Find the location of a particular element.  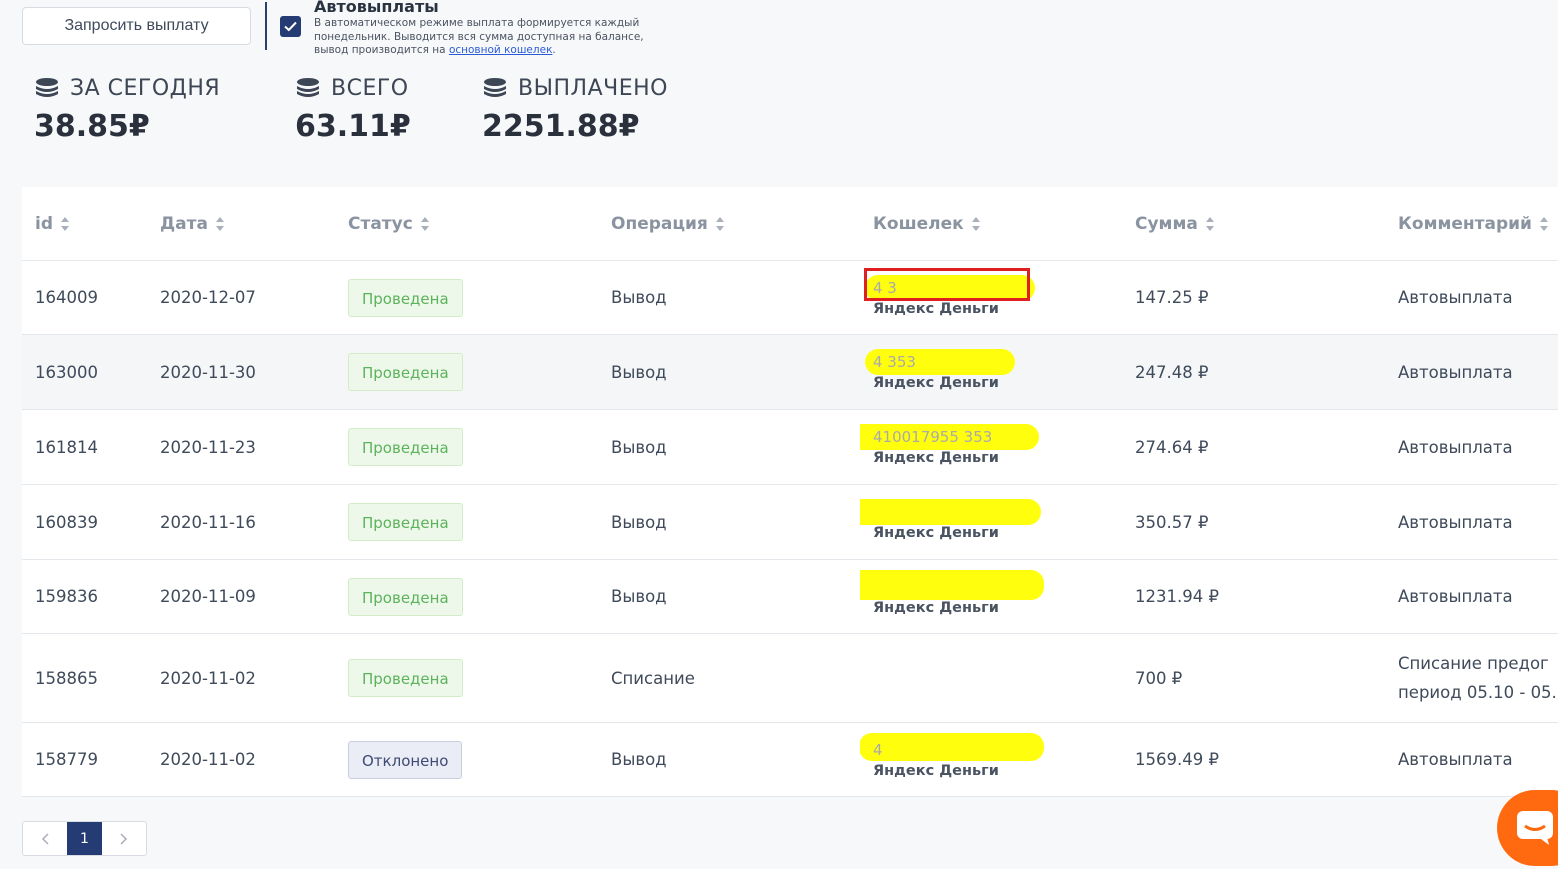

chevron-left-icon is located at coordinates (45, 838).